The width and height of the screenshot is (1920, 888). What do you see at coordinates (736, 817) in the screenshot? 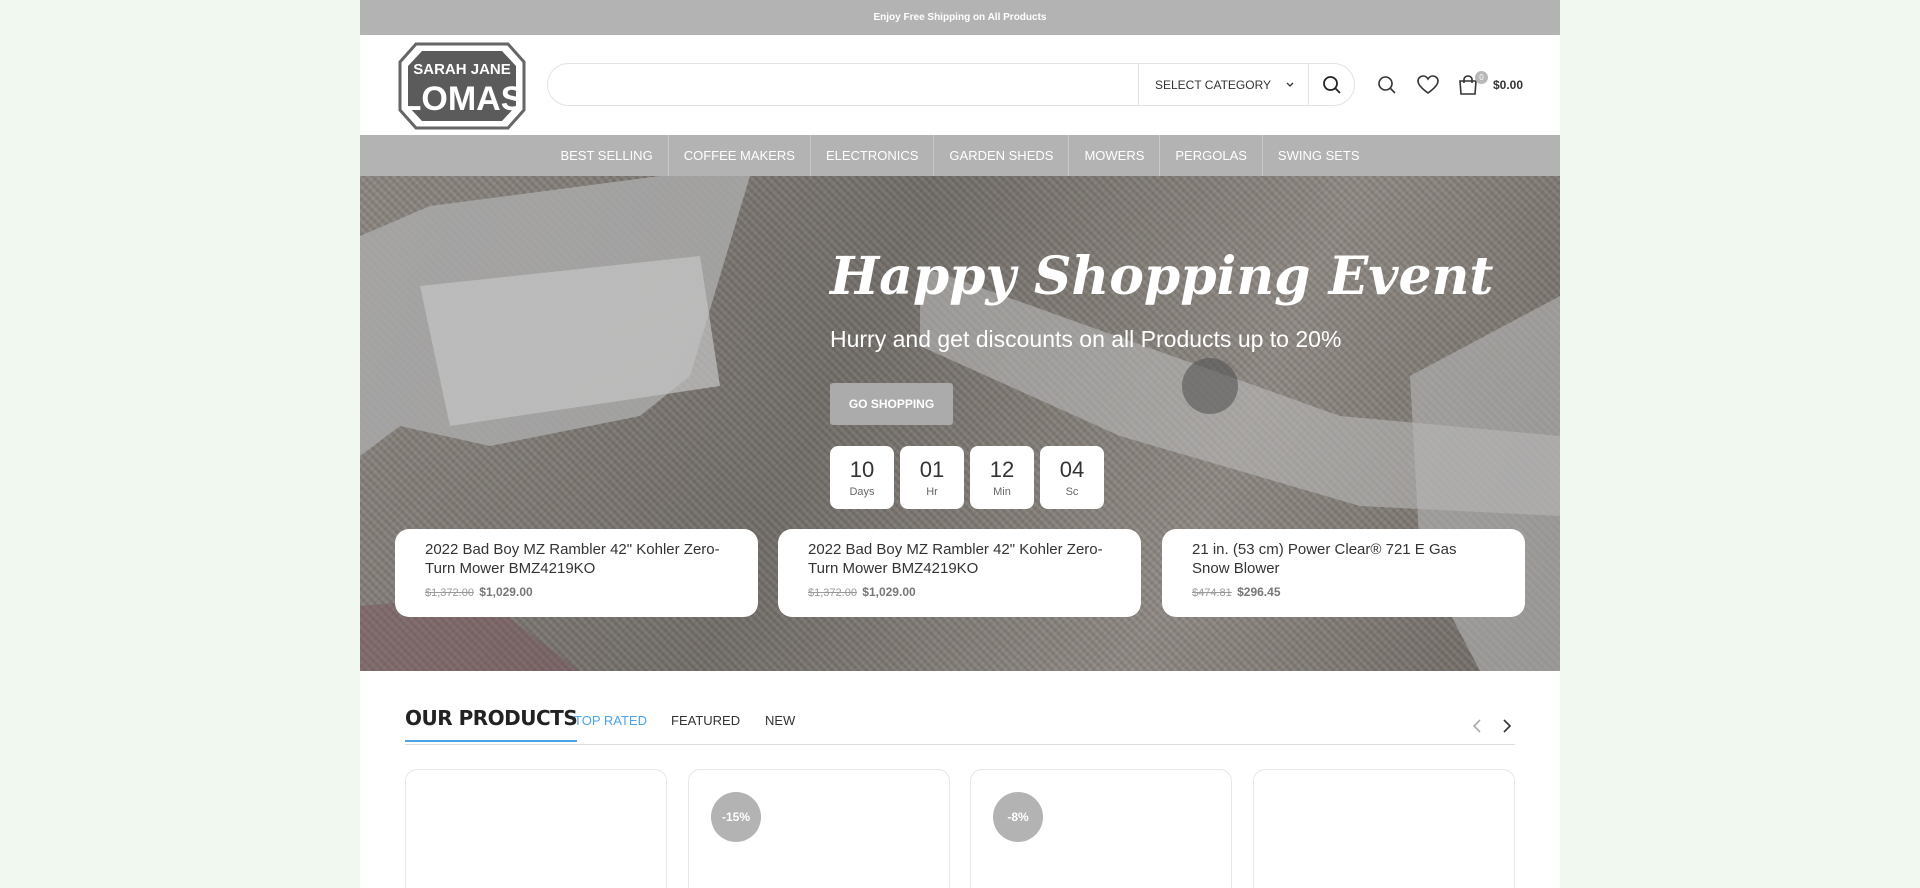
I see `discount-badge: -15%` at bounding box center [736, 817].